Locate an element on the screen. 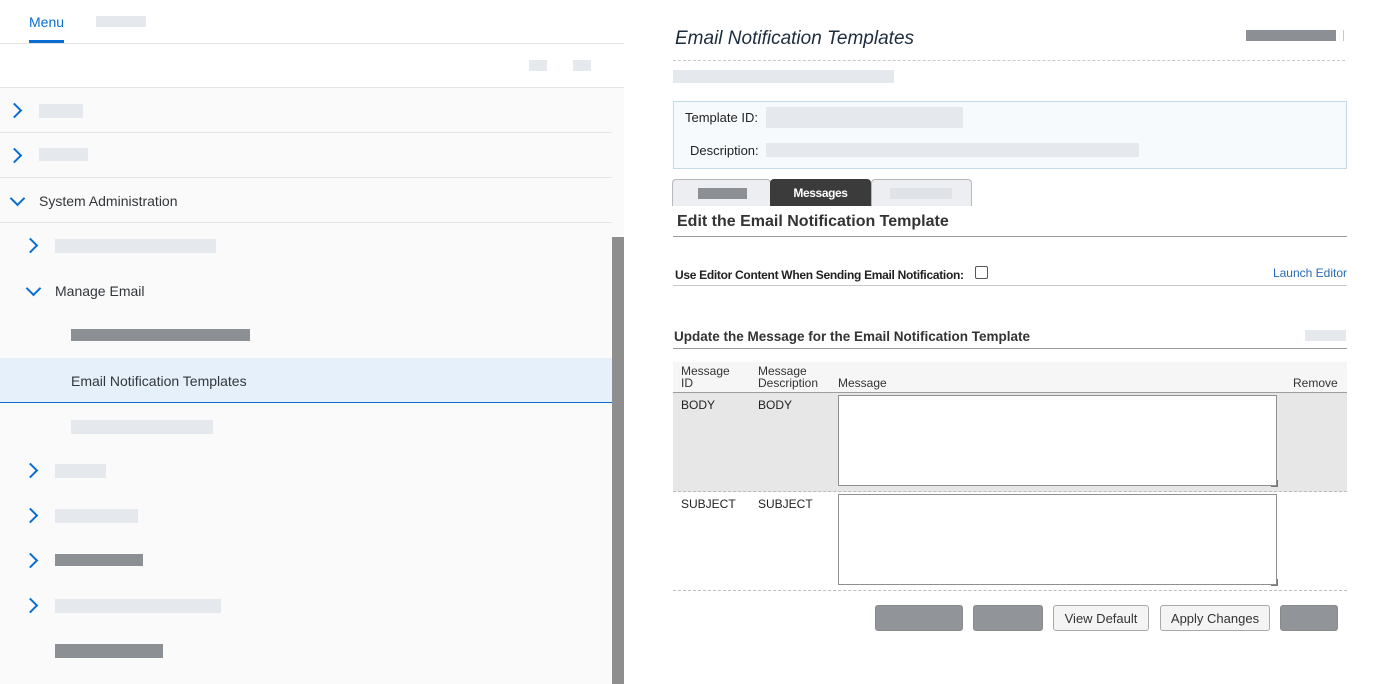 The height and width of the screenshot is (684, 1398). col-header-message-description: Message Description is located at coordinates (788, 377).